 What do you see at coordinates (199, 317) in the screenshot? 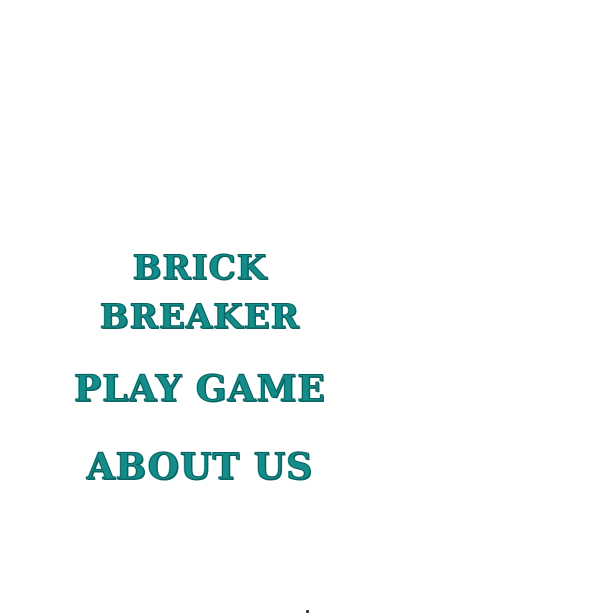
I see `game-title-line-2: BREAKER` at bounding box center [199, 317].